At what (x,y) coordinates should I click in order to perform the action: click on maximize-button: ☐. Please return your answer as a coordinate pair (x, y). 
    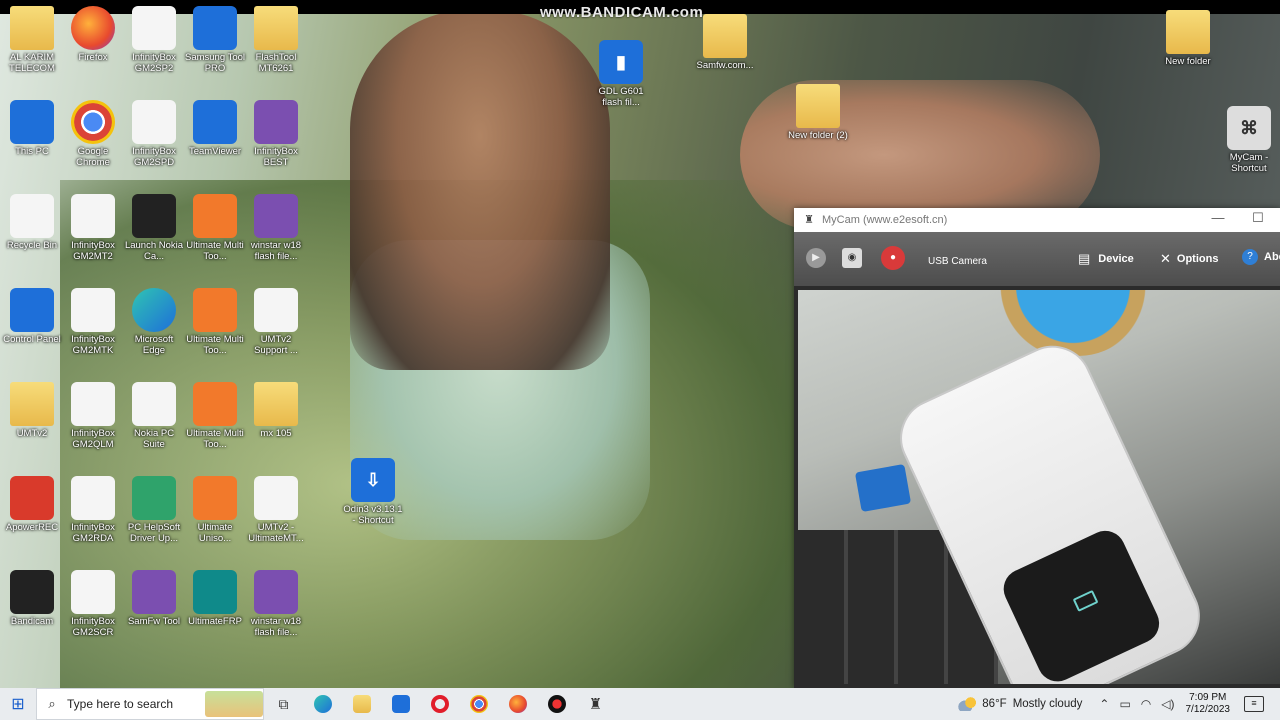
    Looking at the image, I should click on (1258, 218).